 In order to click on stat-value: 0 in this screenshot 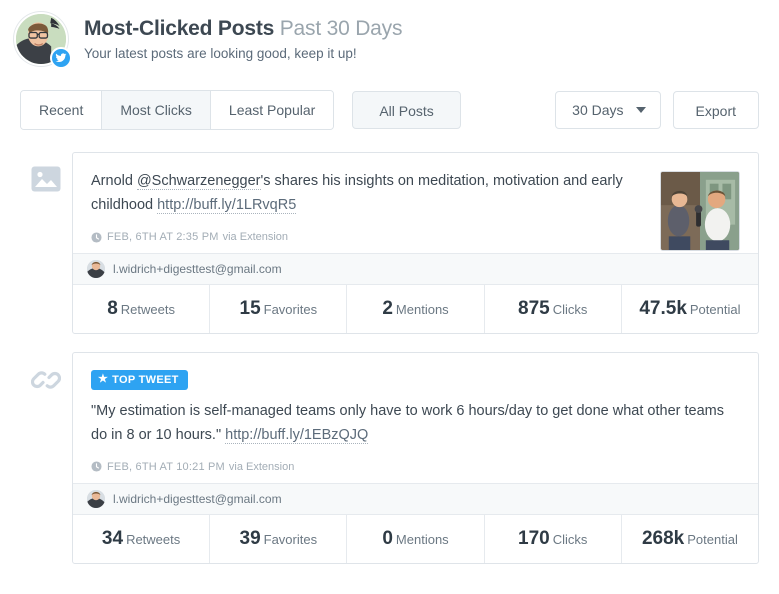, I will do `click(387, 538)`.